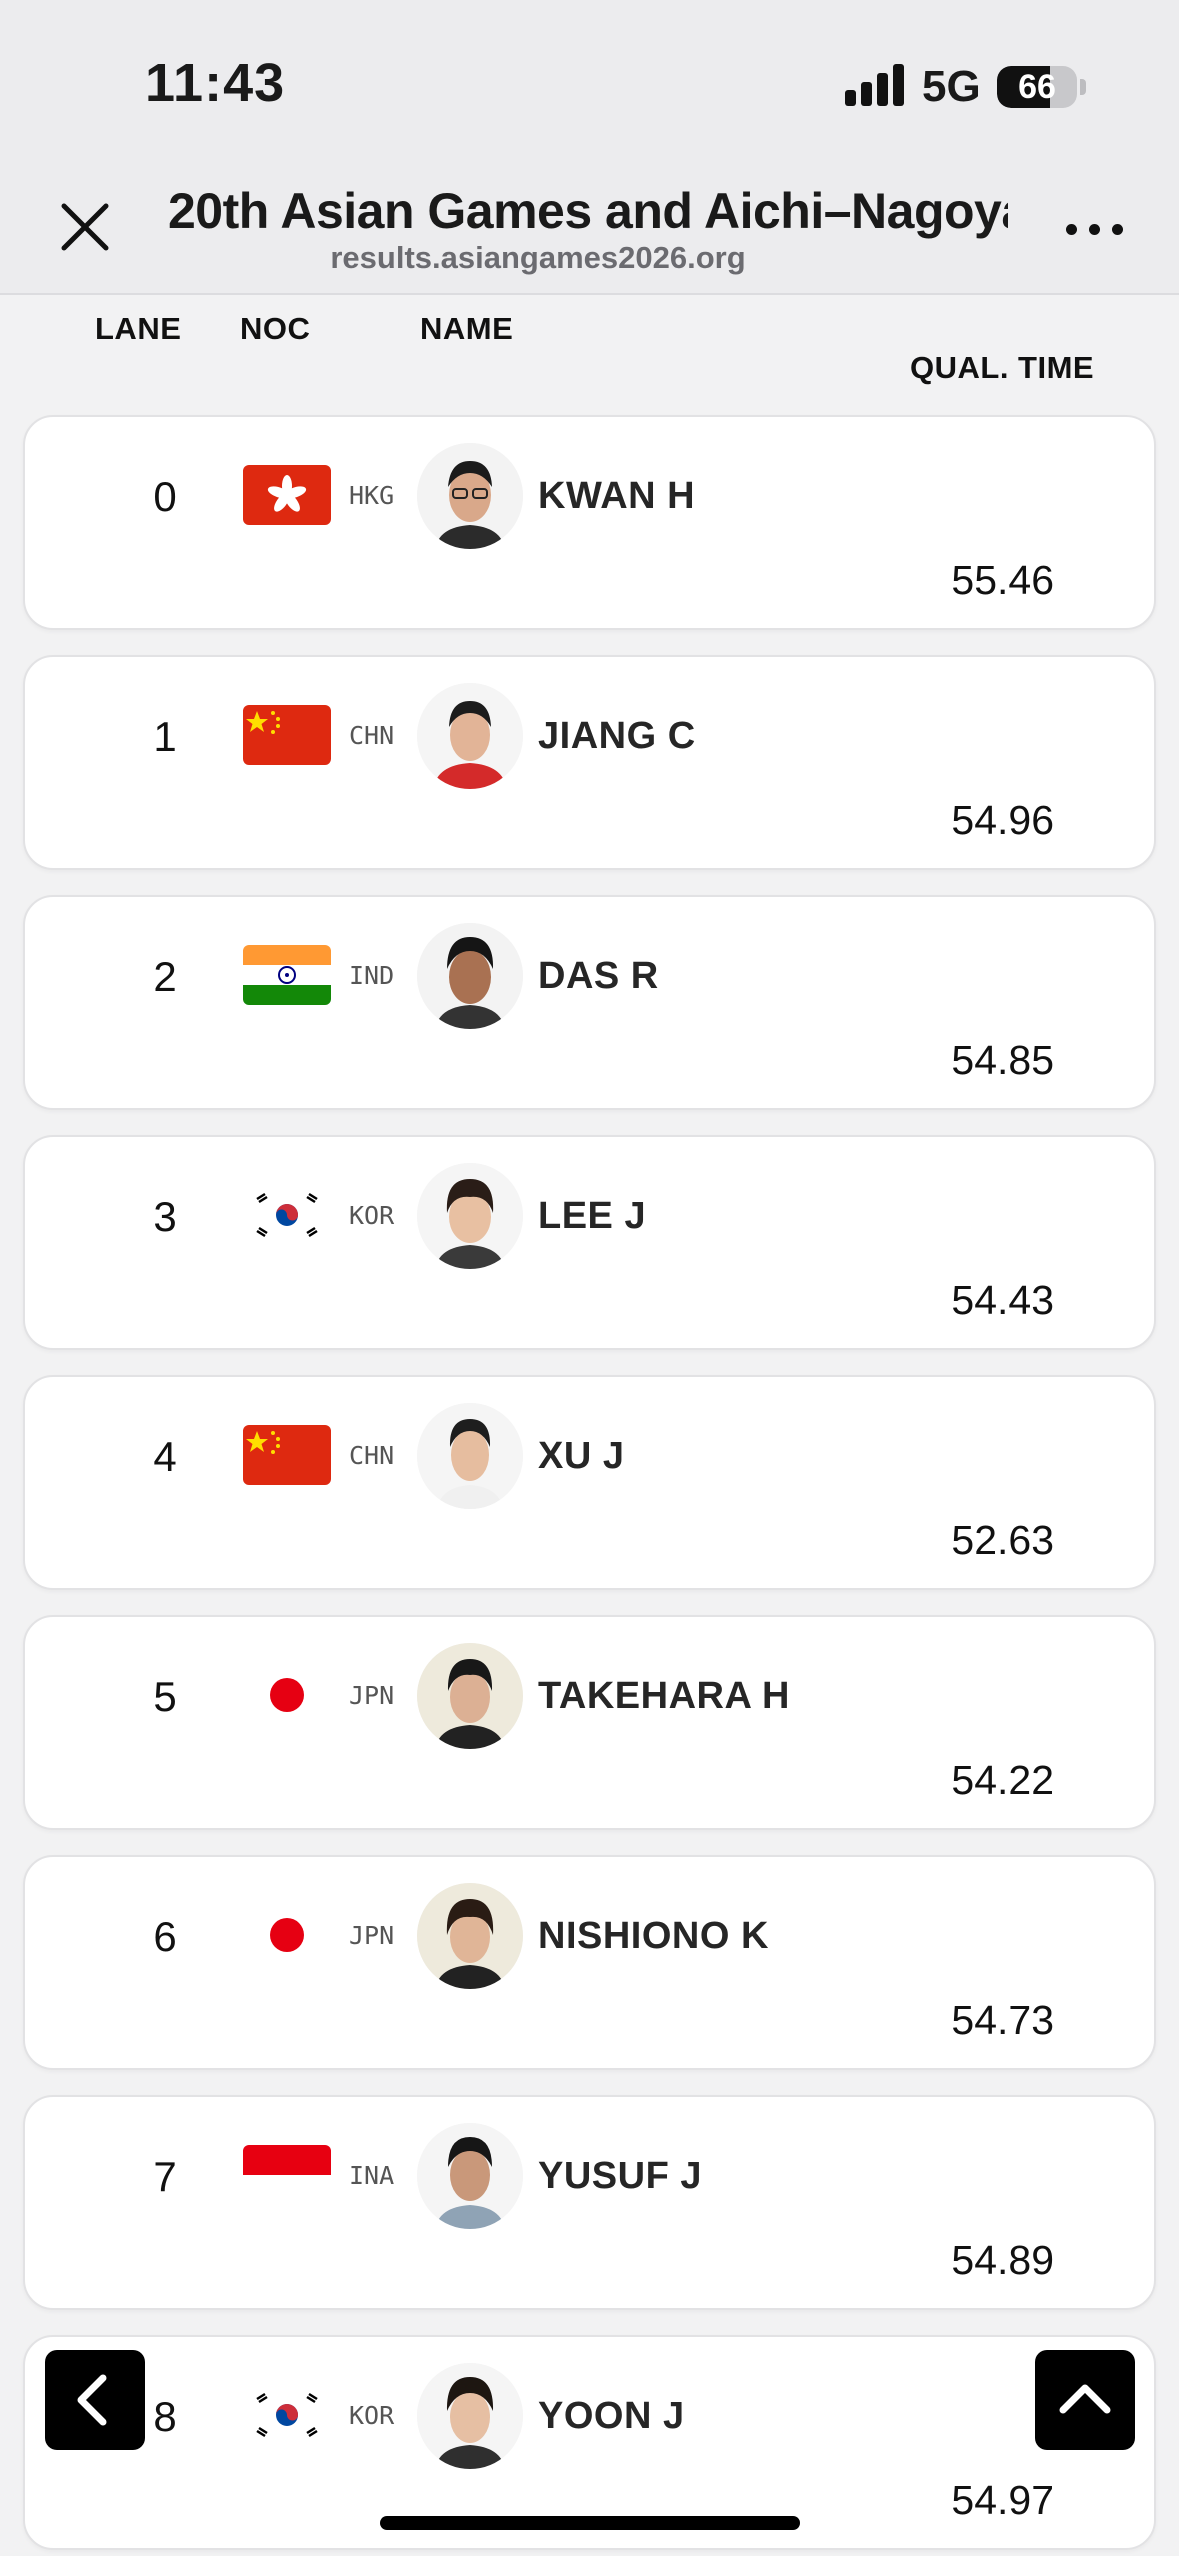 This screenshot has height=2556, width=1179. What do you see at coordinates (589, 522) in the screenshot?
I see `table-row: 0 HKG KWAN H 55.46` at bounding box center [589, 522].